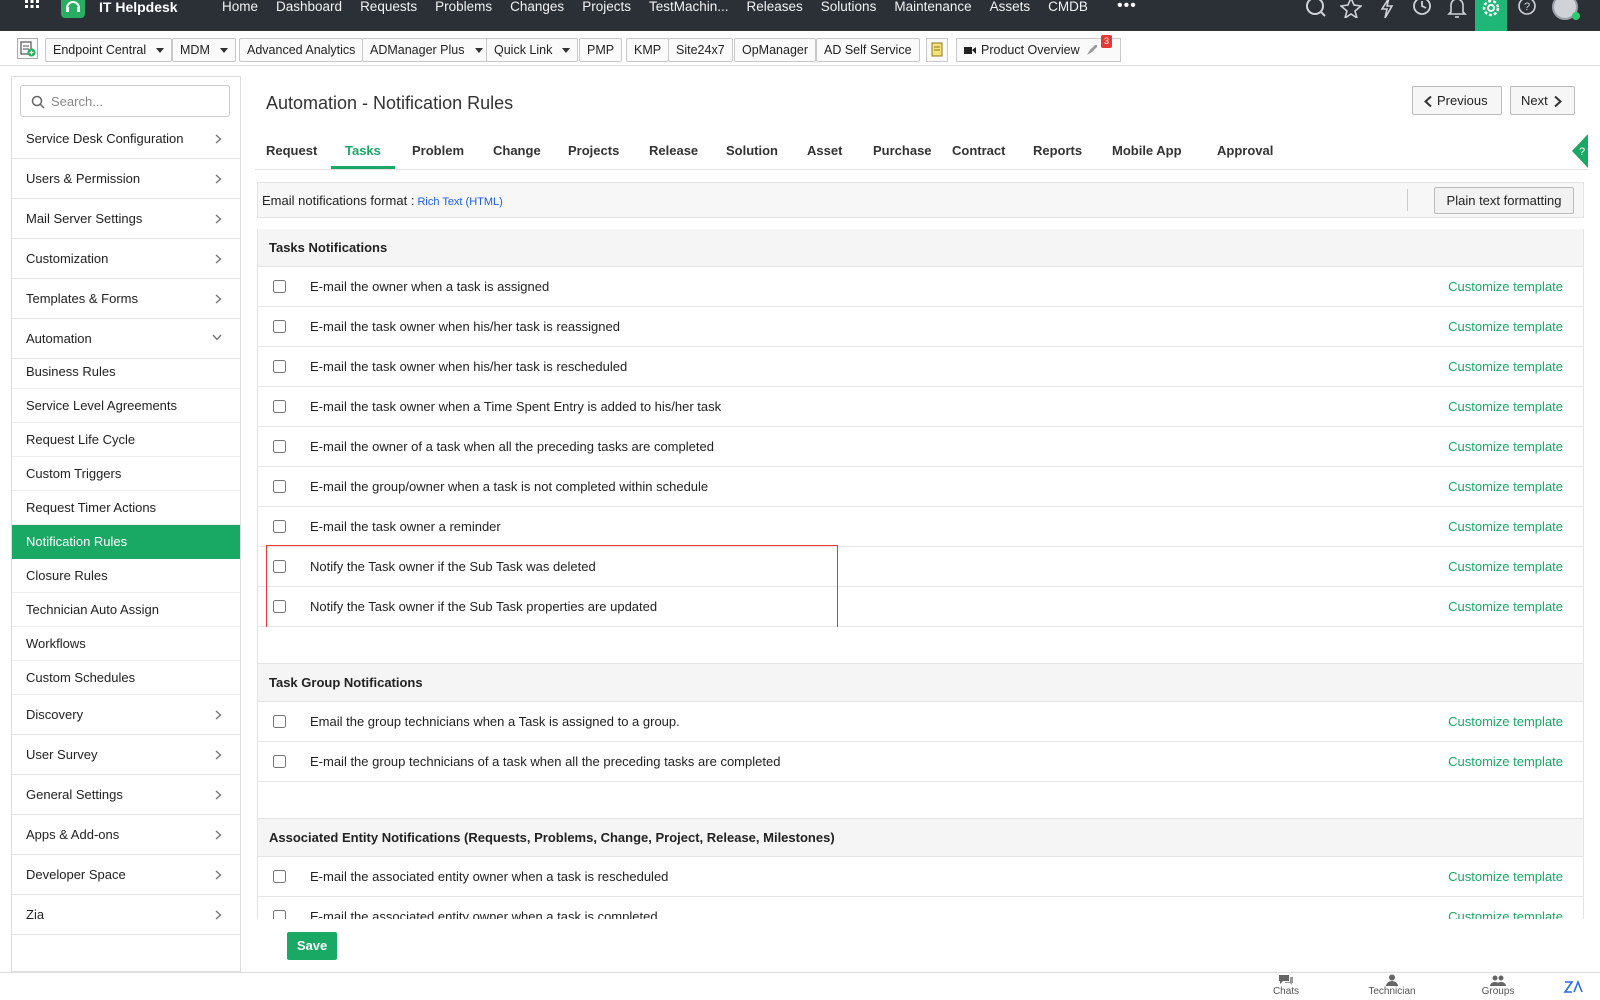  What do you see at coordinates (606, 7) in the screenshot?
I see `topnav-projects: Projects` at bounding box center [606, 7].